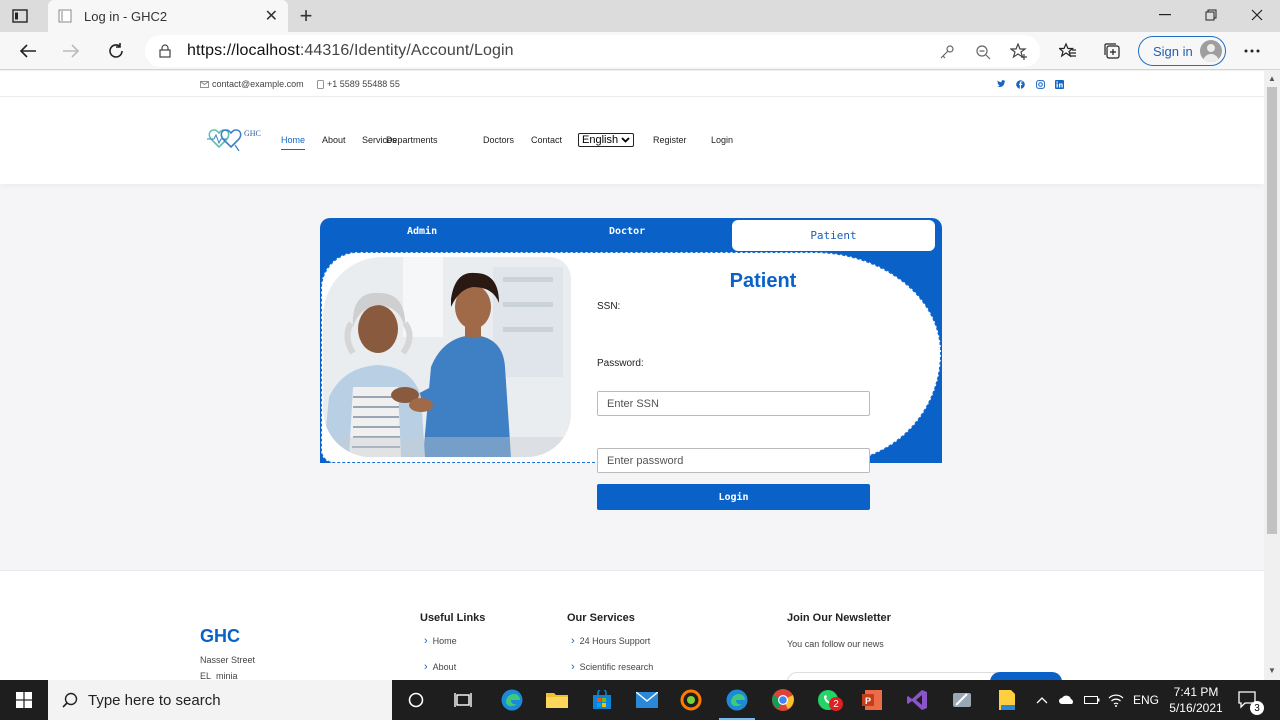  Describe the element at coordinates (234, 140) in the screenshot. I see `ghc-logo-icon: GHC` at that location.